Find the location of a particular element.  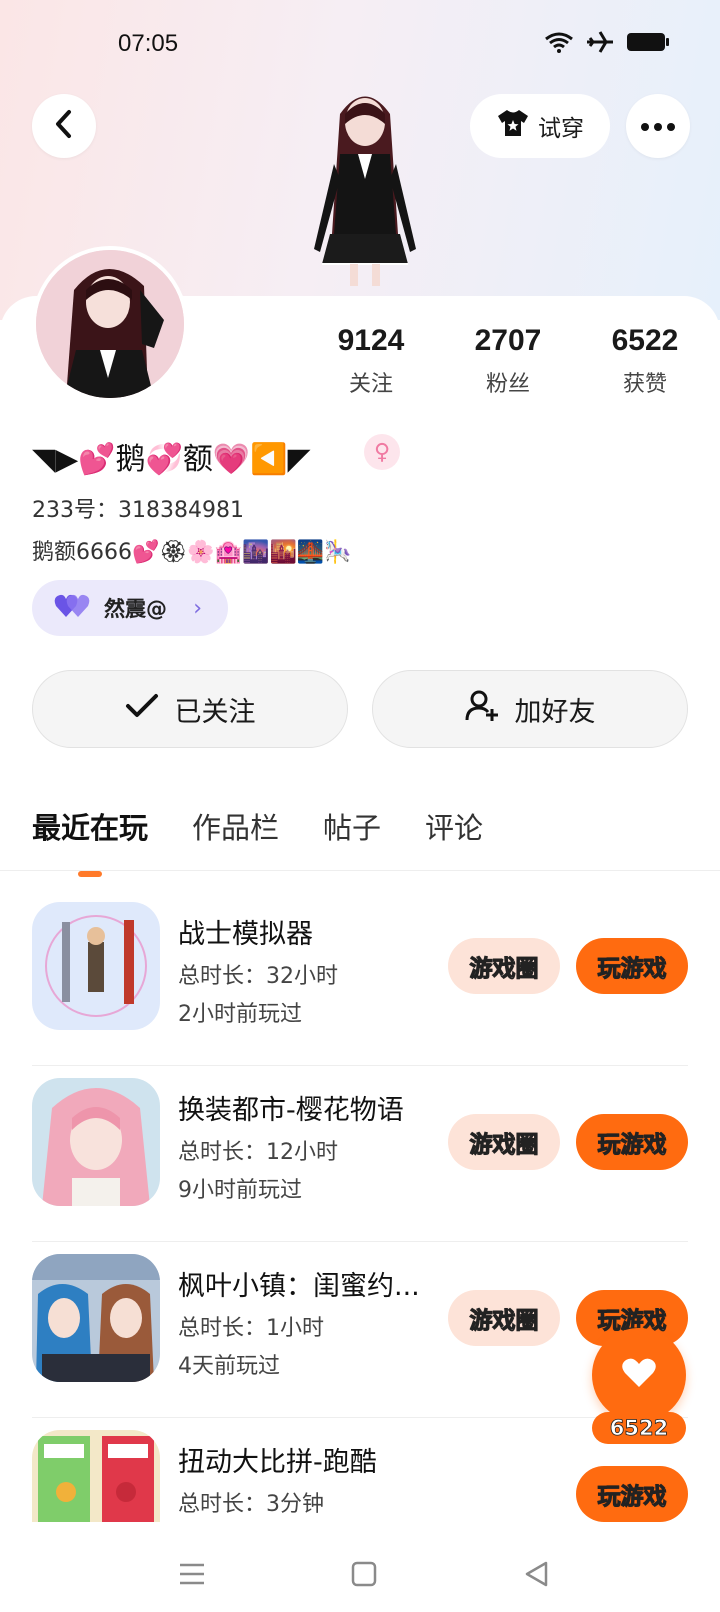

airplane-mode-icon is located at coordinates (600, 42).